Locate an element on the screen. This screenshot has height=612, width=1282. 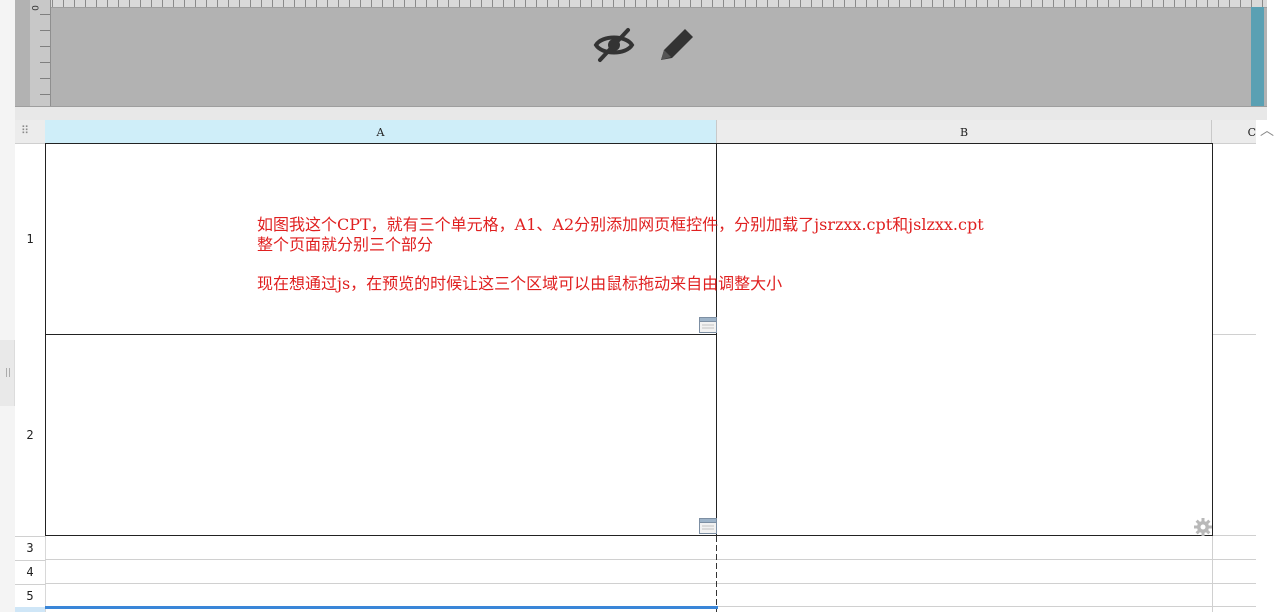
scroll-up-button: ︿ is located at coordinates (1267, 131).